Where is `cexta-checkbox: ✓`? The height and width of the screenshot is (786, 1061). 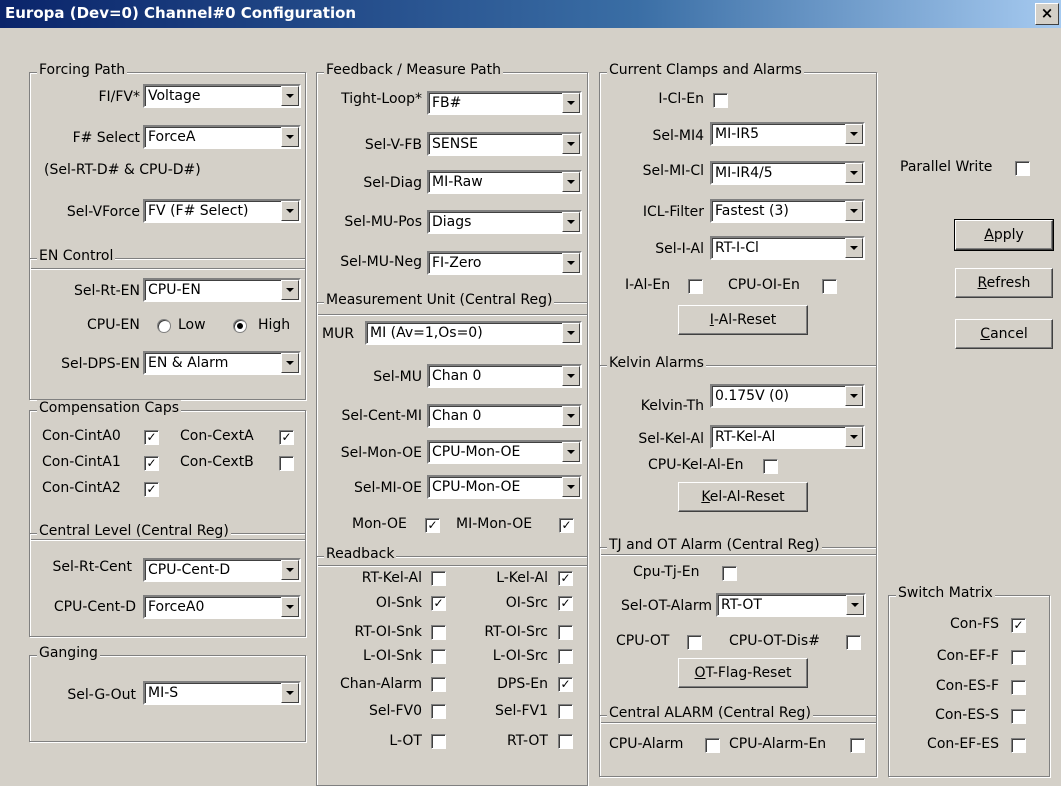 cexta-checkbox: ✓ is located at coordinates (286, 437).